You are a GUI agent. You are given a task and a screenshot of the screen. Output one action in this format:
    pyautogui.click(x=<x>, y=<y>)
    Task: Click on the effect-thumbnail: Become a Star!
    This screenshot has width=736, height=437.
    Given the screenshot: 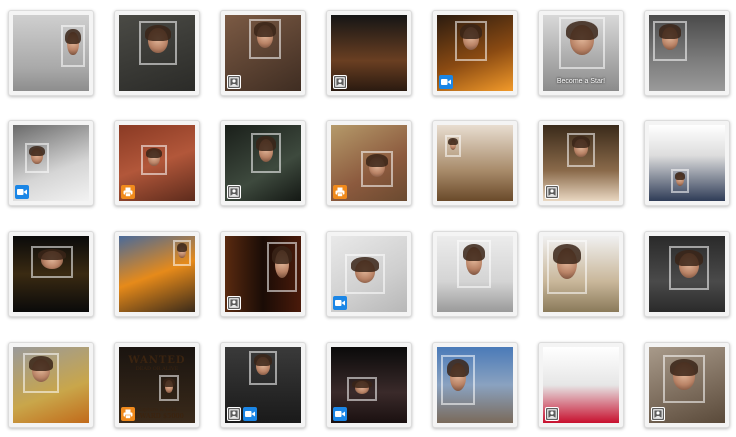 What is the action you would take?
    pyautogui.click(x=581, y=53)
    